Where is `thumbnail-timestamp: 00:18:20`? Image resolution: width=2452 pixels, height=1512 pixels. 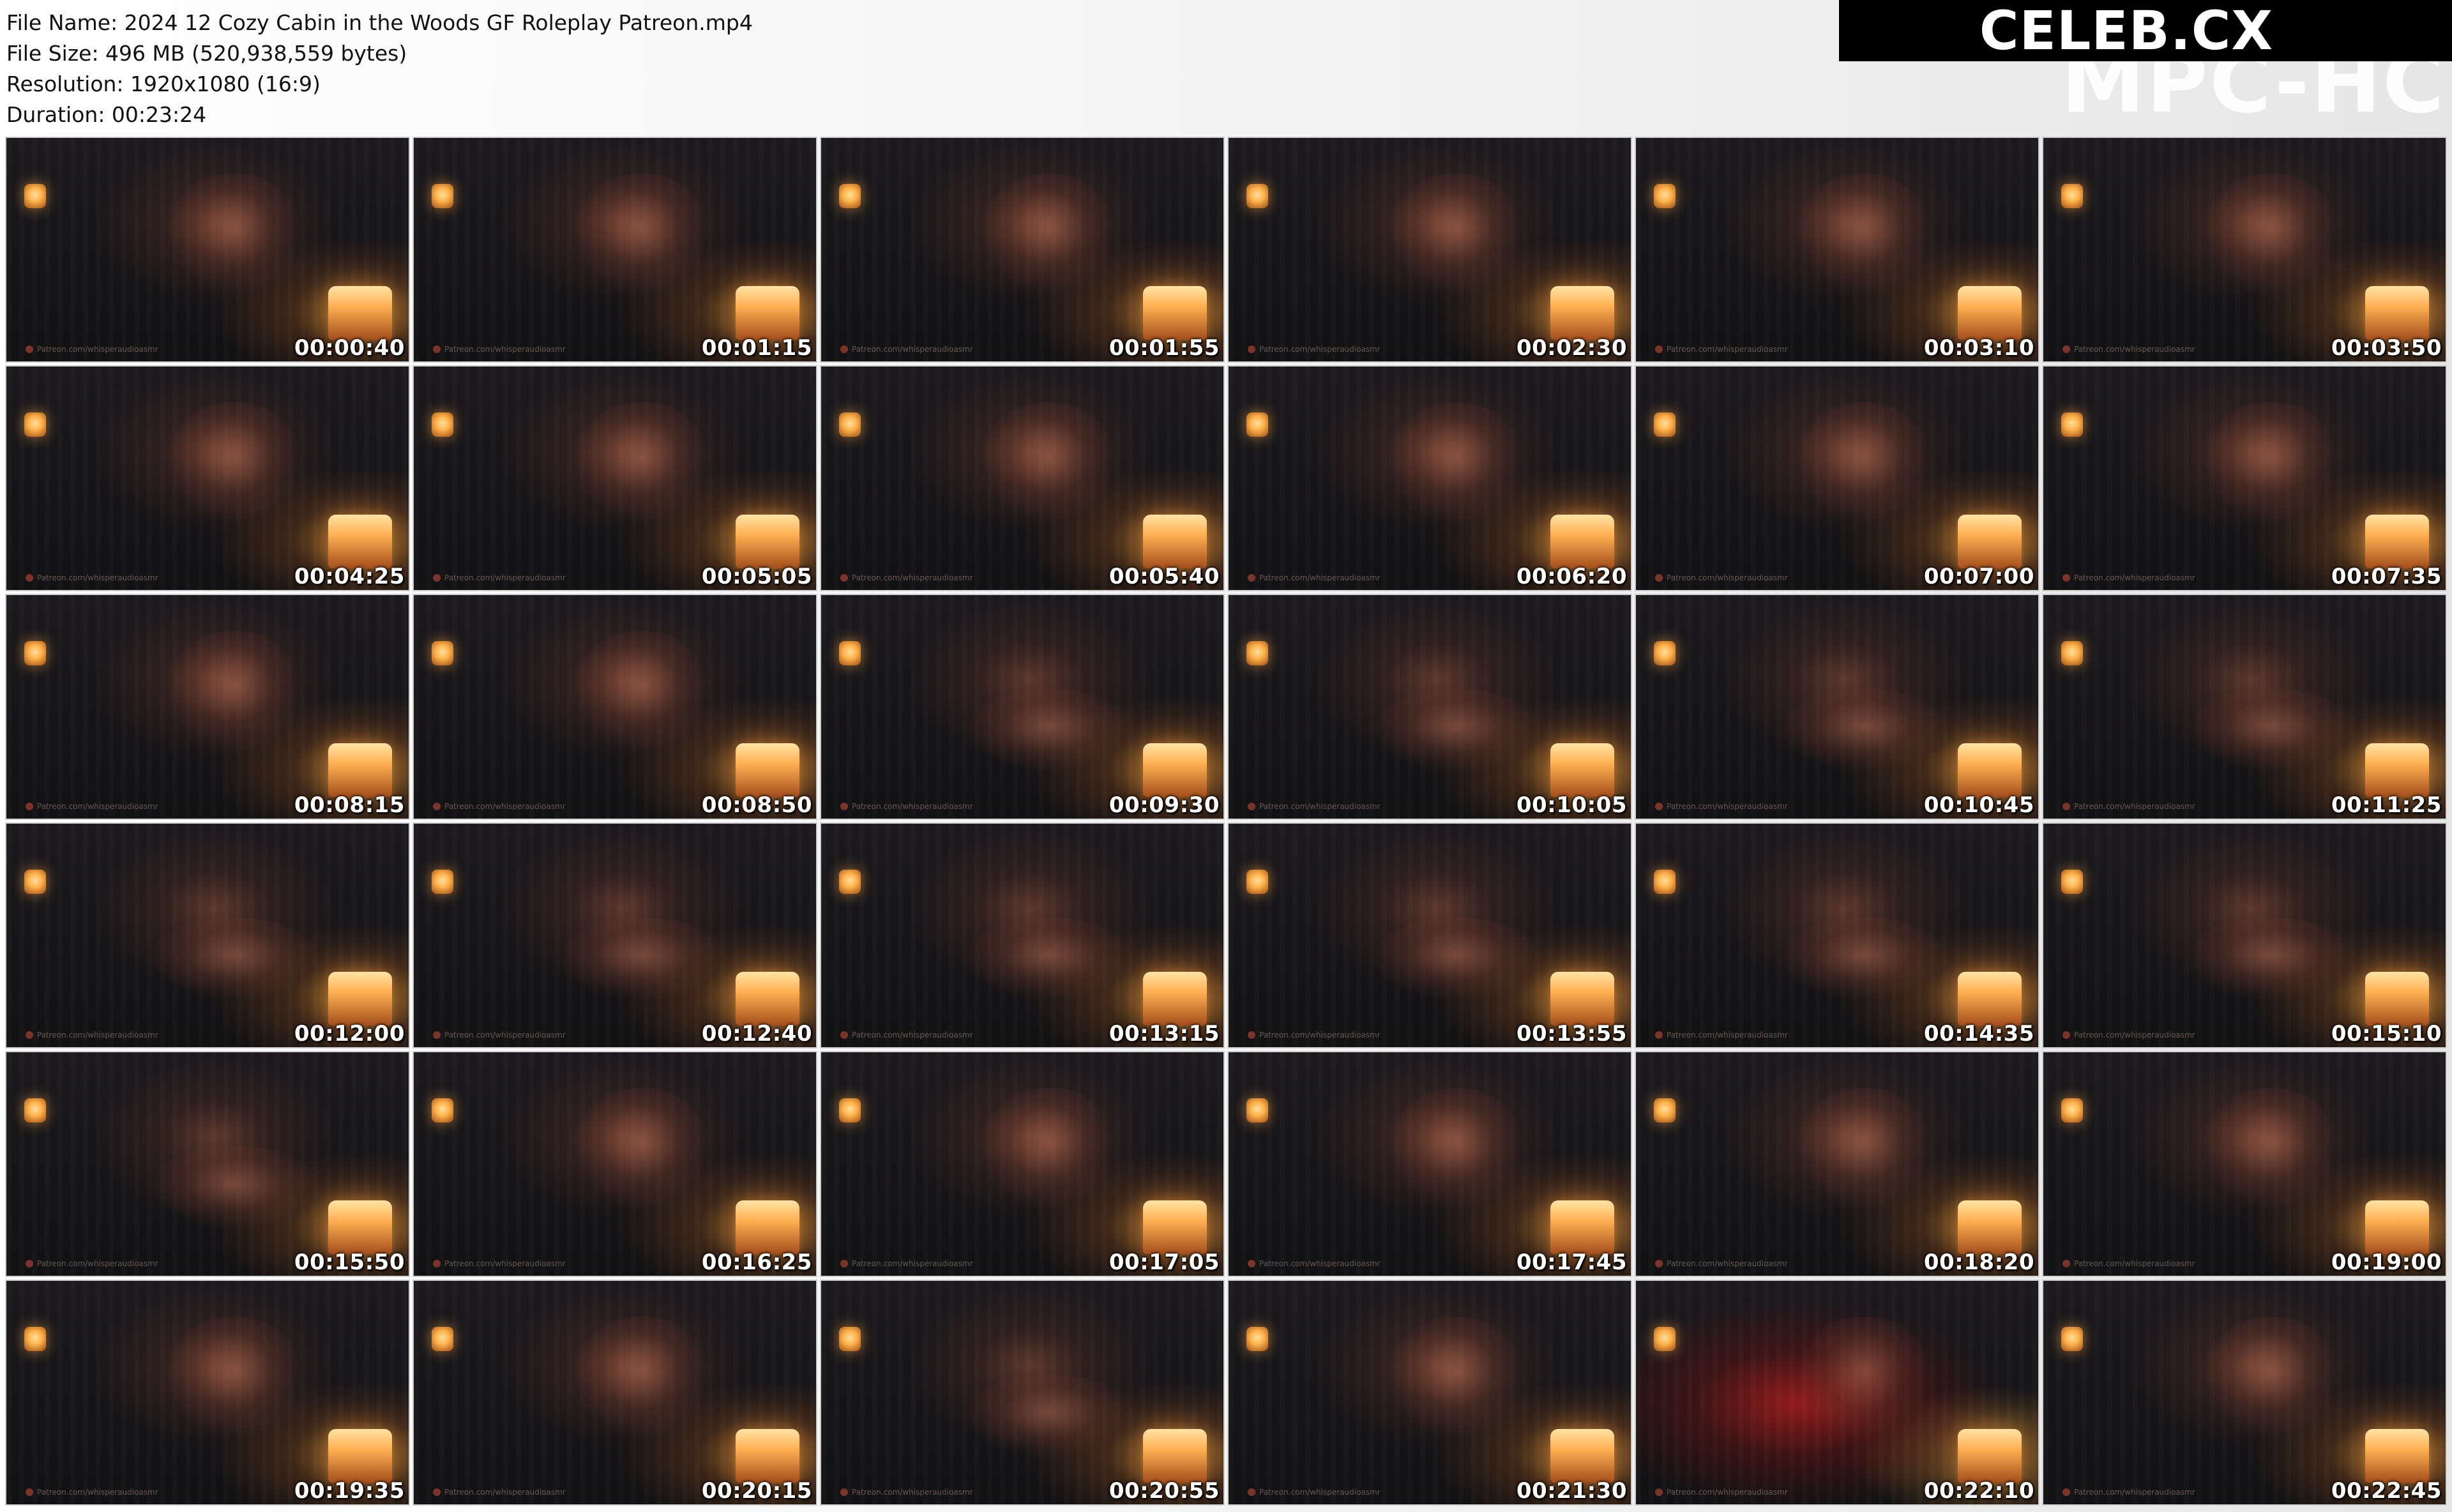 thumbnail-timestamp: 00:18:20 is located at coordinates (1978, 1262).